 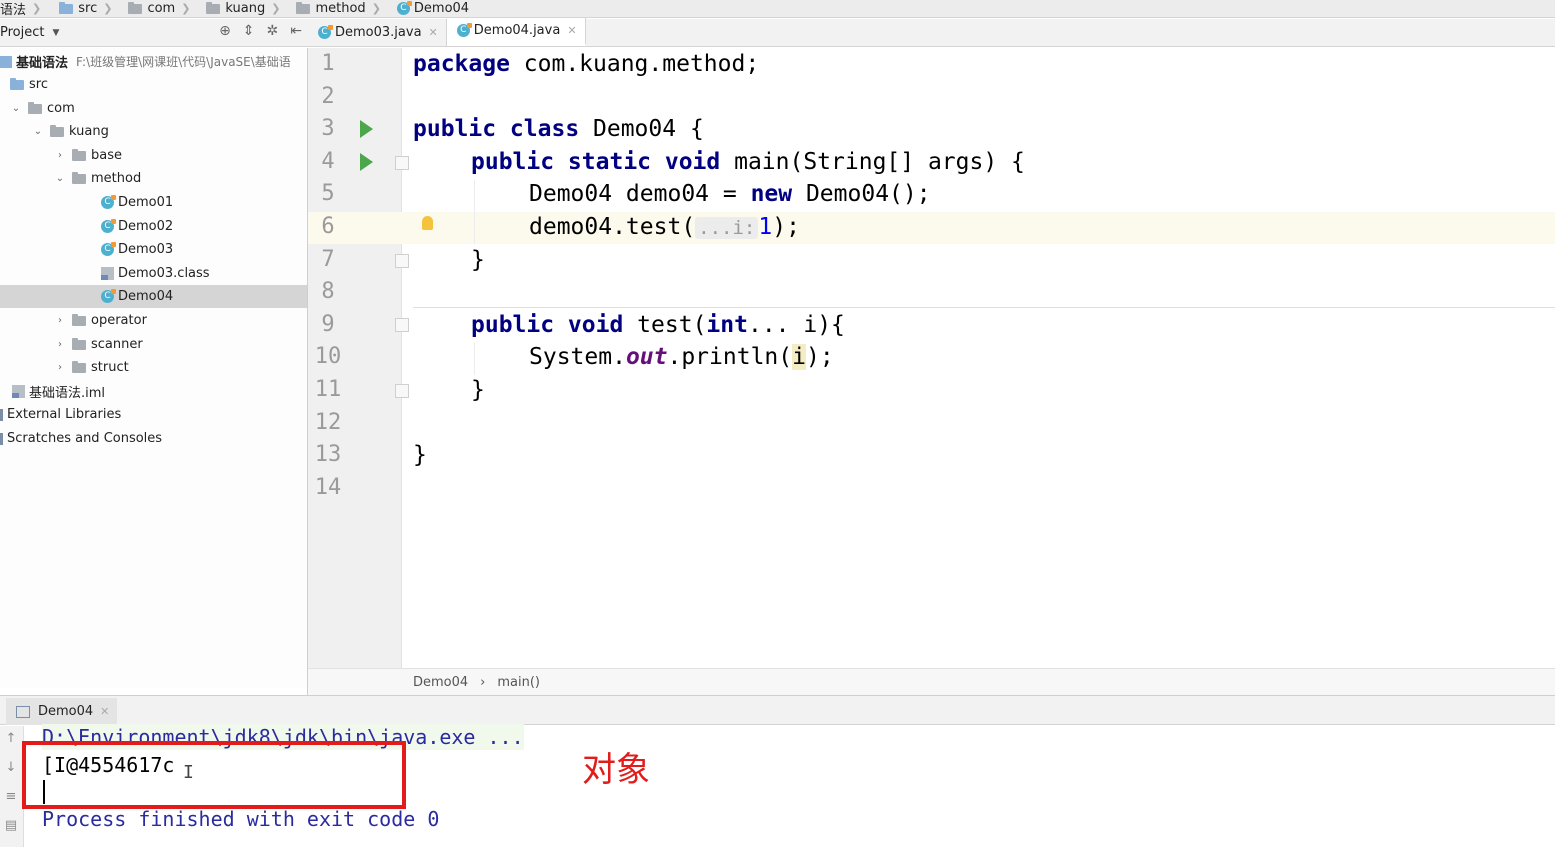 I want to click on tree-item-demo03-class: Demo03.class, so click(x=153, y=273).